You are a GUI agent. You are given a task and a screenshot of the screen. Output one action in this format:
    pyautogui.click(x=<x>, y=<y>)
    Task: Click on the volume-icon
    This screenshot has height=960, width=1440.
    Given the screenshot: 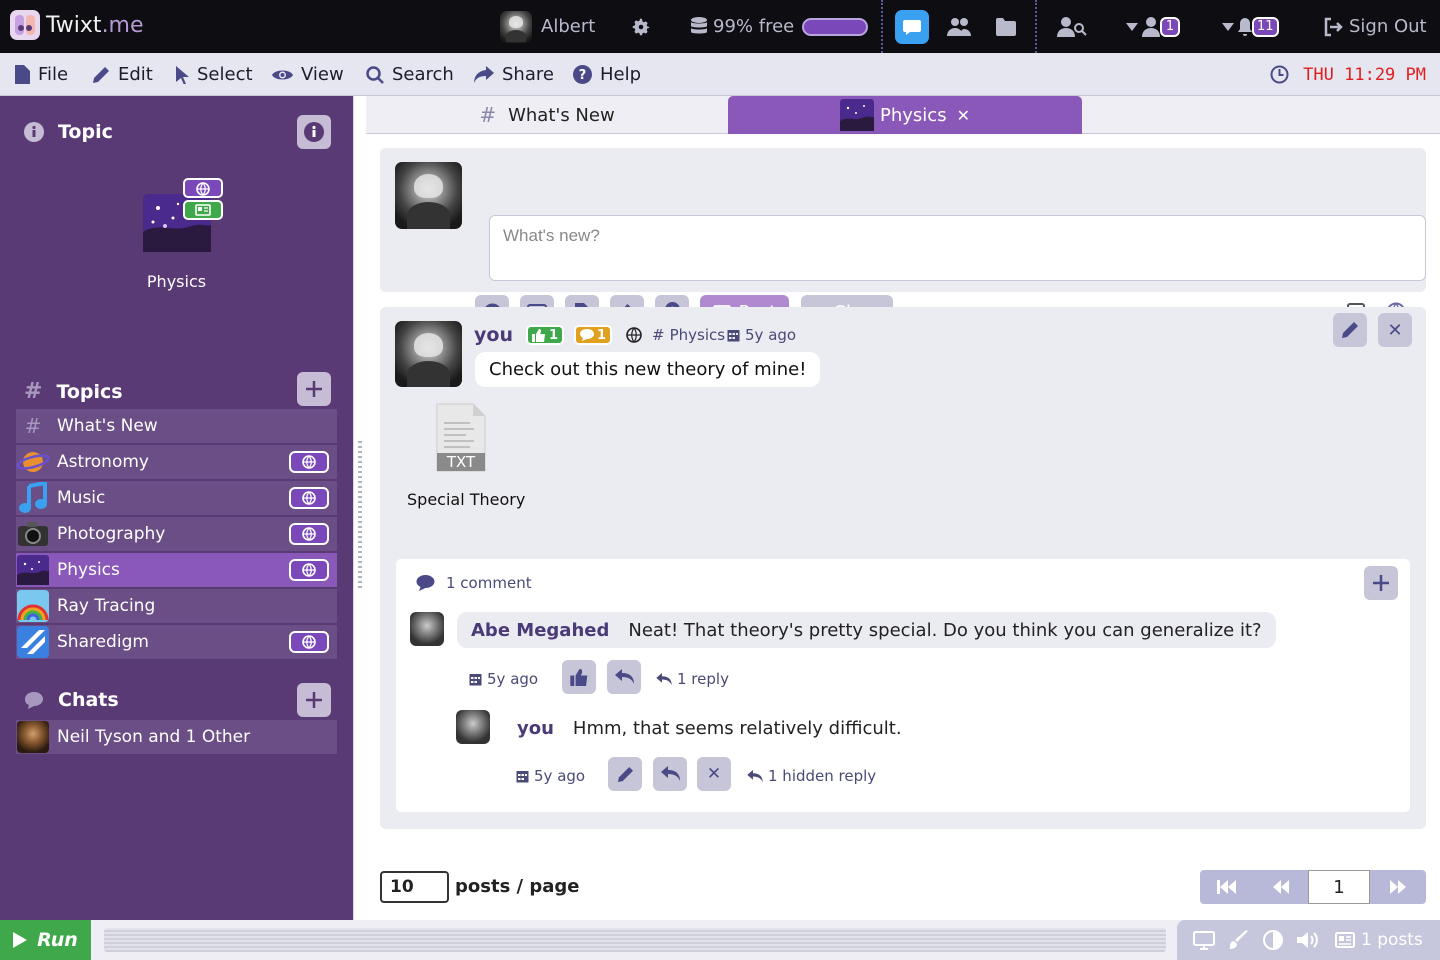 What is the action you would take?
    pyautogui.click(x=1309, y=940)
    